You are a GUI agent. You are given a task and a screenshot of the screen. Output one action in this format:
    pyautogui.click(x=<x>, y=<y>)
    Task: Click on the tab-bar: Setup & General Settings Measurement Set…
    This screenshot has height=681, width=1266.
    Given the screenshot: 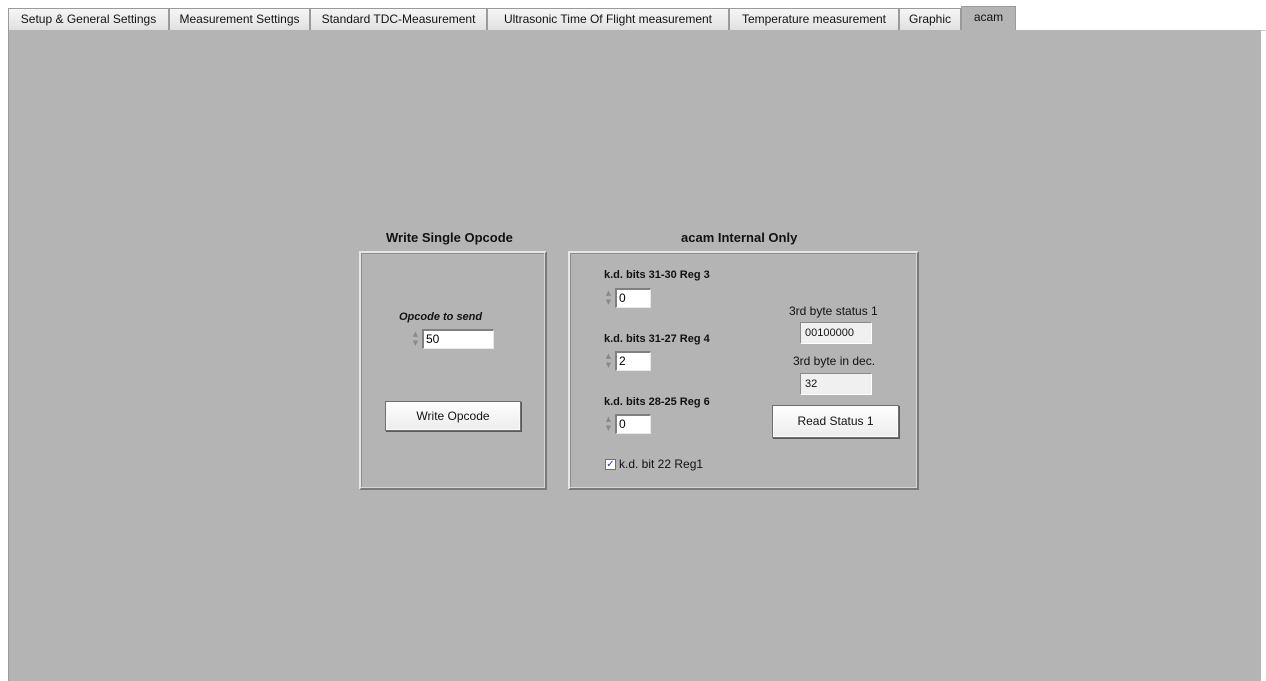 What is the action you would take?
    pyautogui.click(x=633, y=15)
    